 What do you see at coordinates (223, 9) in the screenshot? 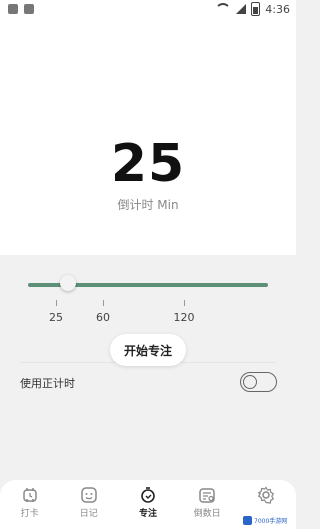
I see `wifi-icon` at bounding box center [223, 9].